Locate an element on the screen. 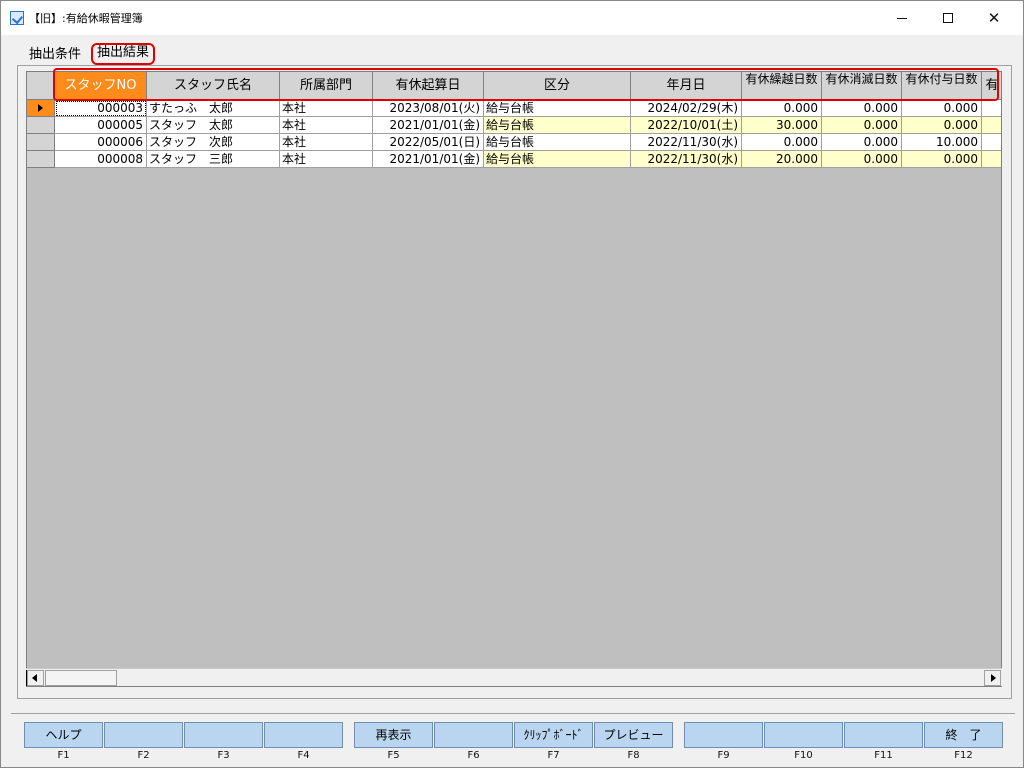 The height and width of the screenshot is (768, 1024). fkey-f4-button is located at coordinates (303, 735).